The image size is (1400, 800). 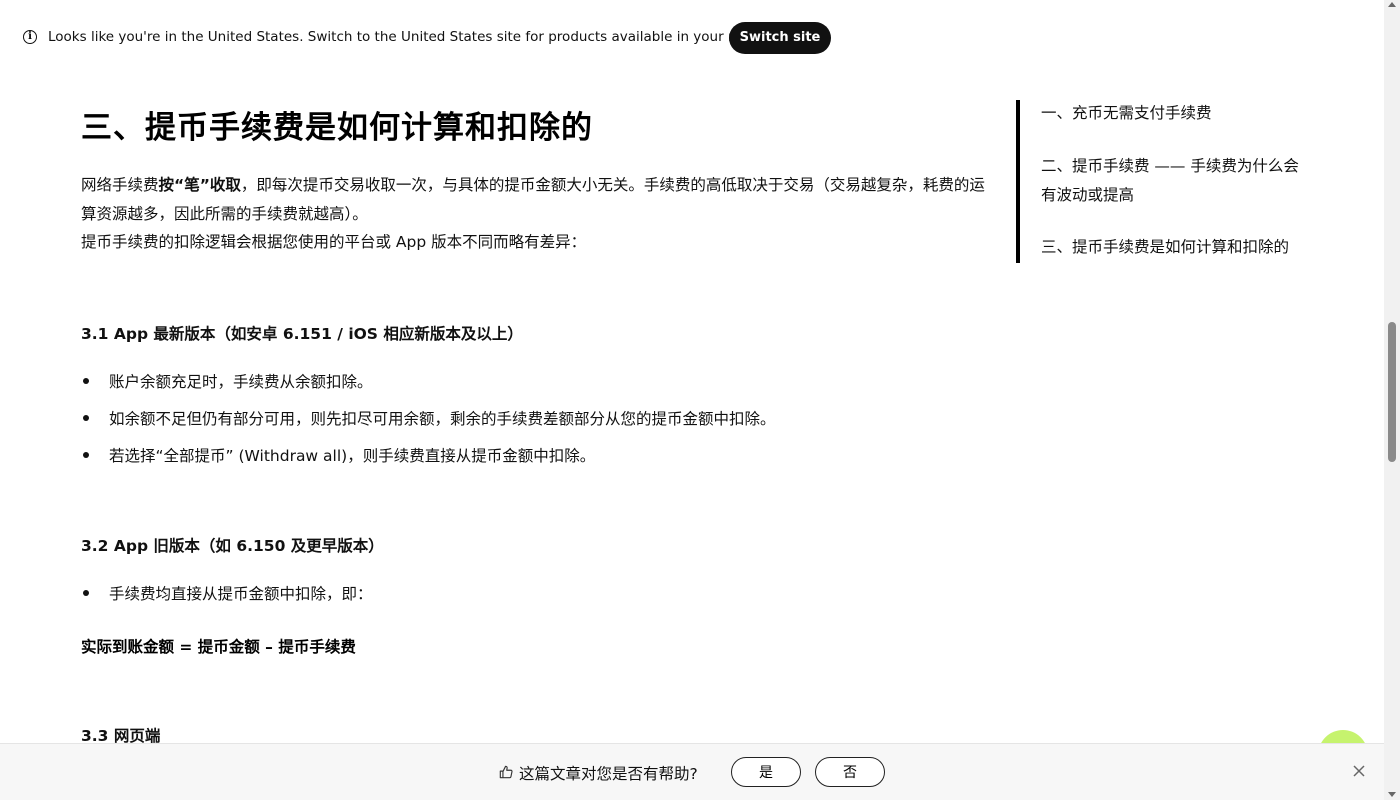 I want to click on feedback-bar: 这篇文章对您是否有帮助? 是 否, so click(x=692, y=771).